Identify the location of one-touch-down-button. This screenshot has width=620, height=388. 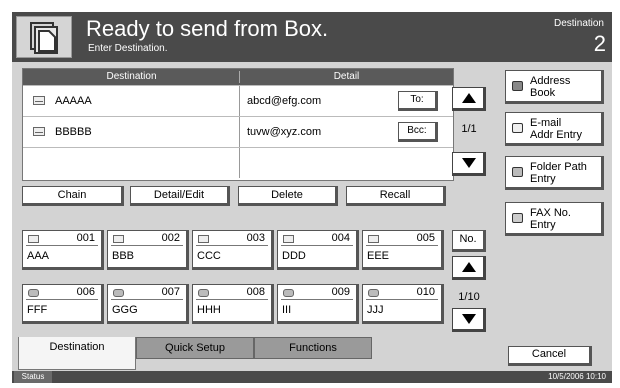
(469, 320).